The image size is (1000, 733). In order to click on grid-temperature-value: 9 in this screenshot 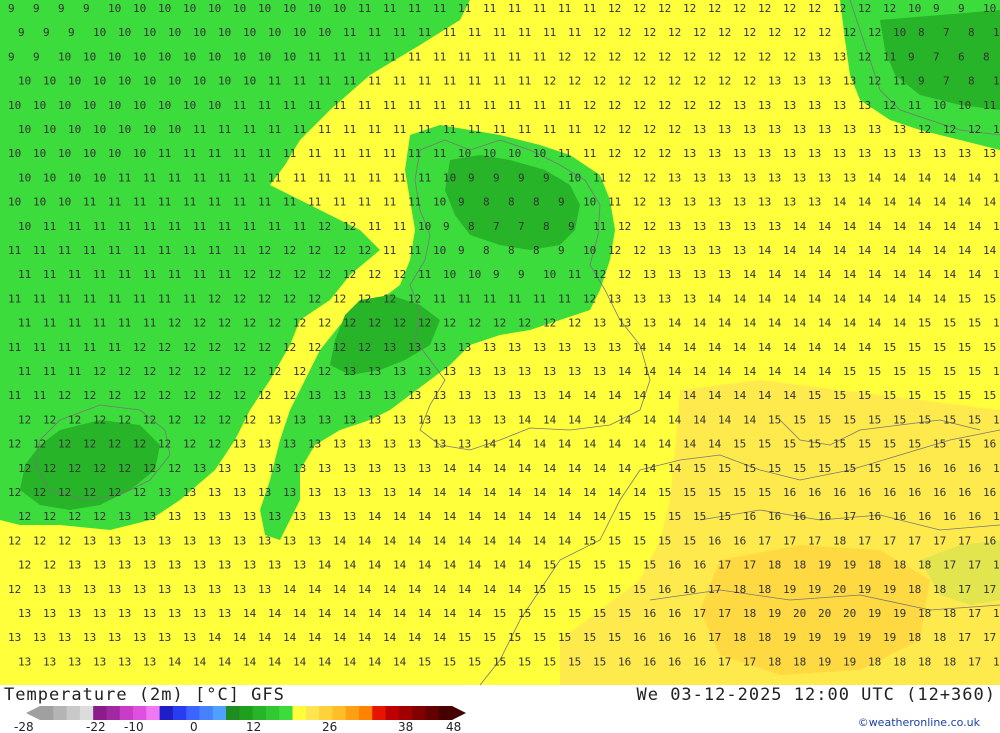, I will do `click(546, 177)`.